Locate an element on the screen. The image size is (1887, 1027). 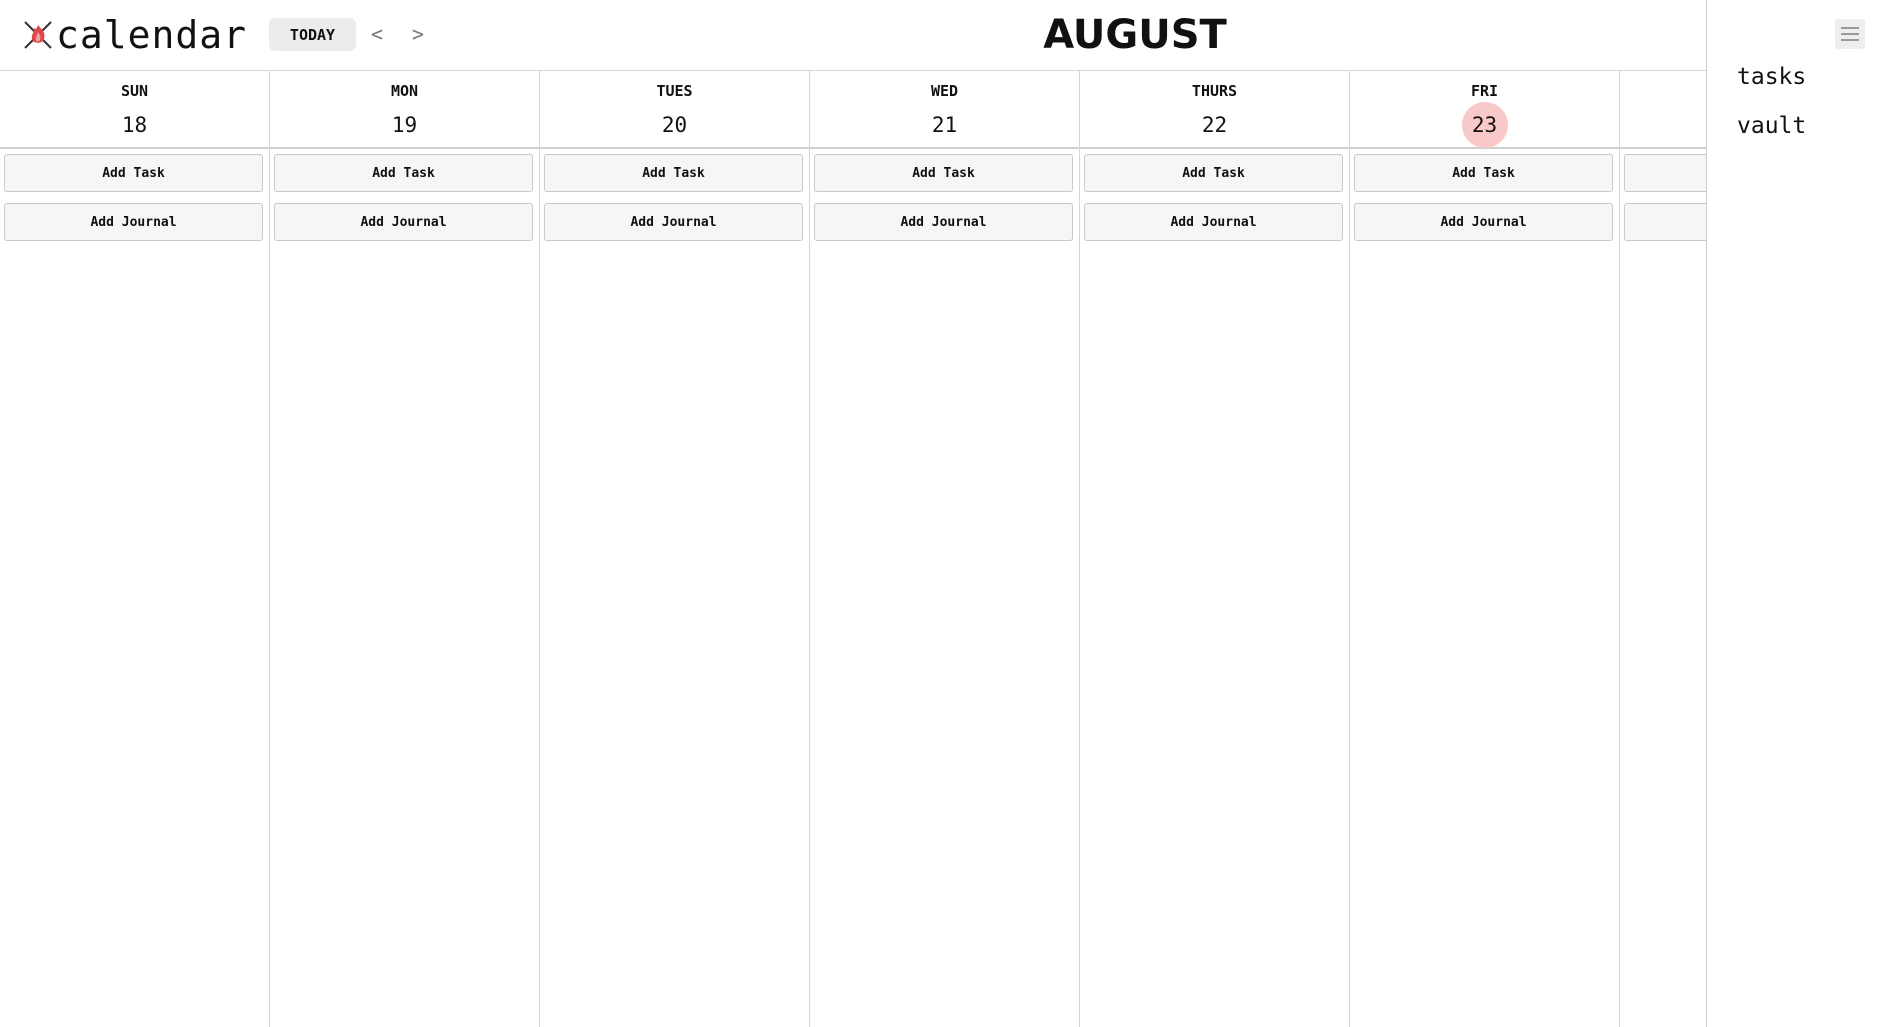
previous-week-button: < is located at coordinates (377, 34).